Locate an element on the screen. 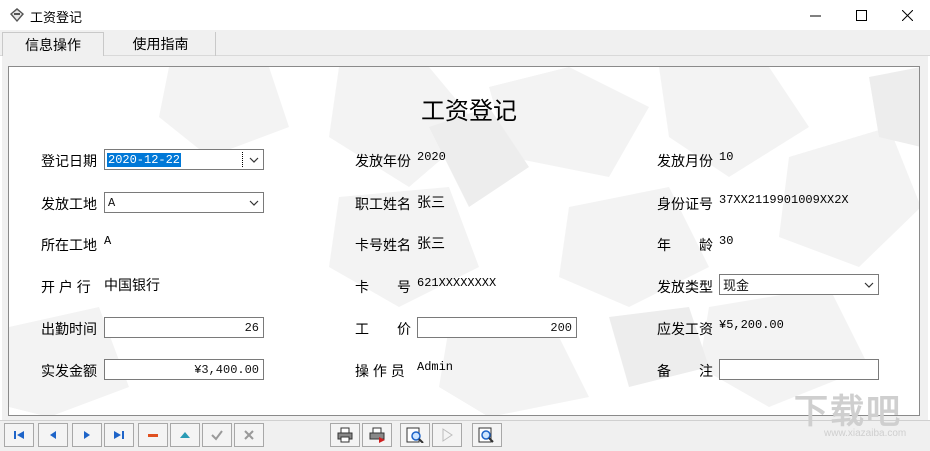 The height and width of the screenshot is (451, 930). due-salary-label: 应发工资 is located at coordinates (685, 329).